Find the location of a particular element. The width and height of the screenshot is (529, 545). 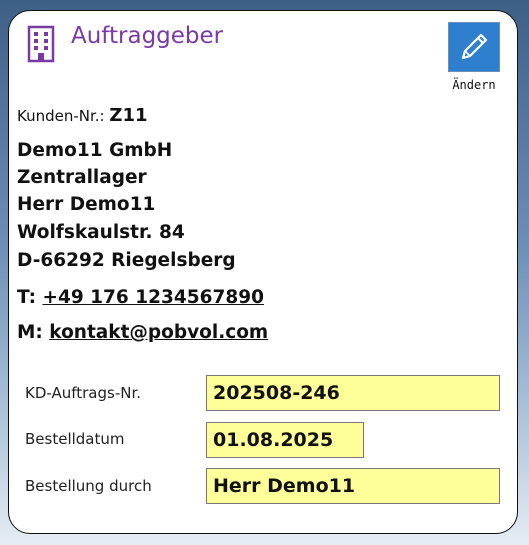

email-label: M: is located at coordinates (30, 332).